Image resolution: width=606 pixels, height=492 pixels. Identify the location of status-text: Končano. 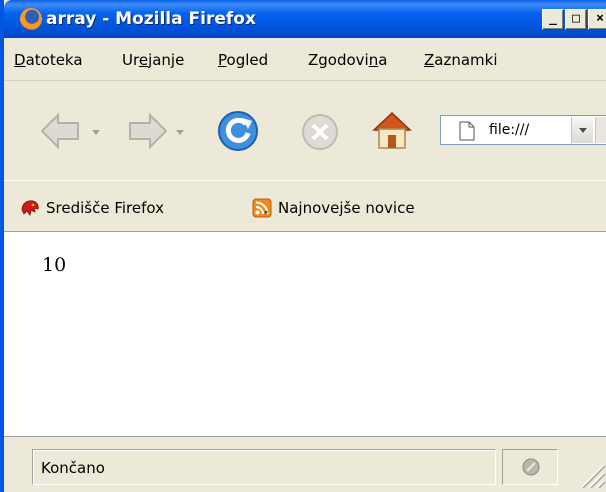
(73, 468).